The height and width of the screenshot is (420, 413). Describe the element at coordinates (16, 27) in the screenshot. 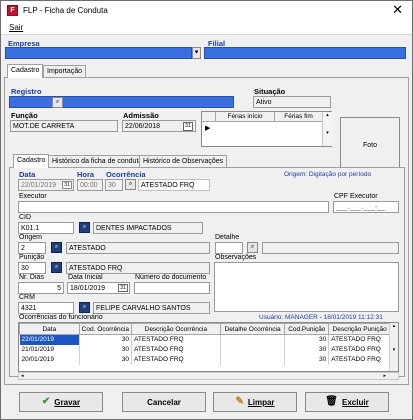

I see `menu-sair: Sair` at that location.